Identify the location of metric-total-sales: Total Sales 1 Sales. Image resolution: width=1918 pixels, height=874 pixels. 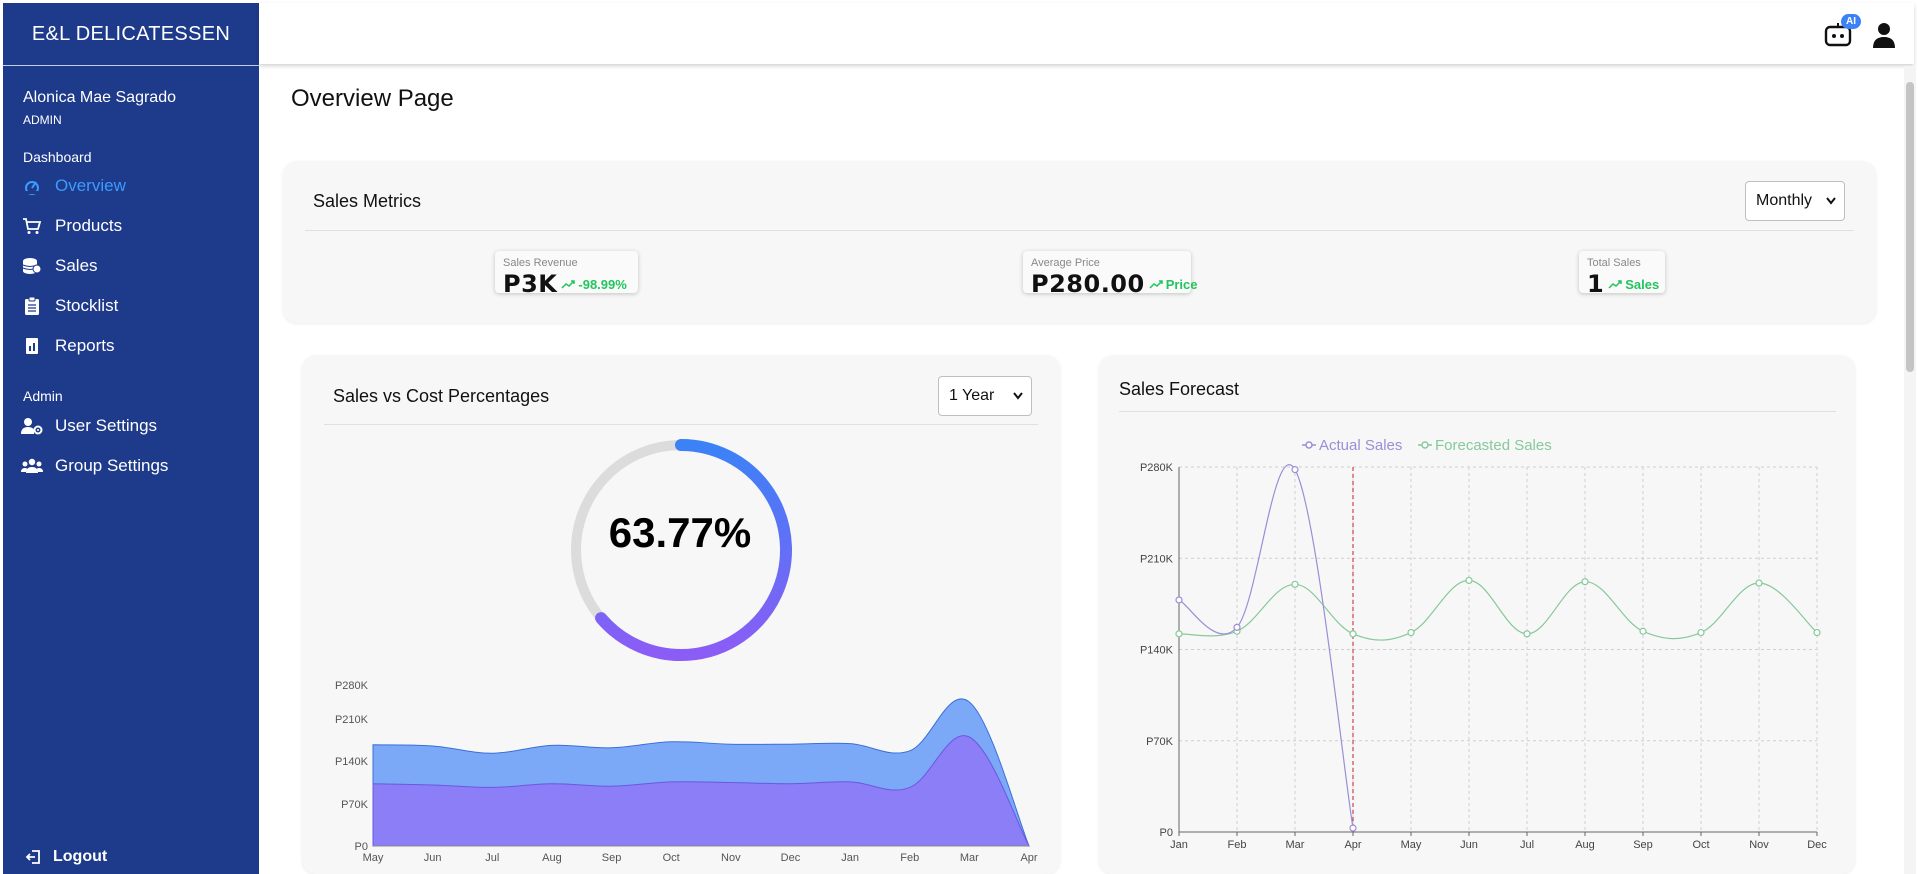
(1622, 274).